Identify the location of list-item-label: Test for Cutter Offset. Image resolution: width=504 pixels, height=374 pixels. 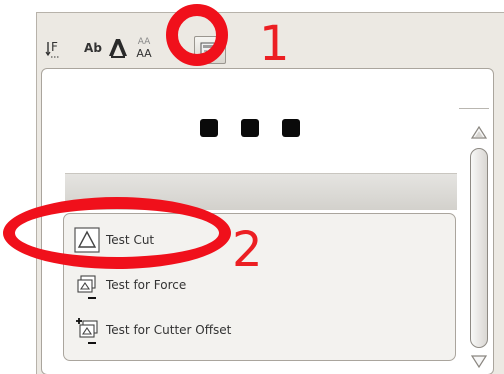
(169, 330).